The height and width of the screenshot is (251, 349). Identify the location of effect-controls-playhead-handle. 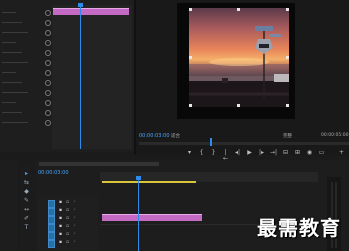
(80, 5).